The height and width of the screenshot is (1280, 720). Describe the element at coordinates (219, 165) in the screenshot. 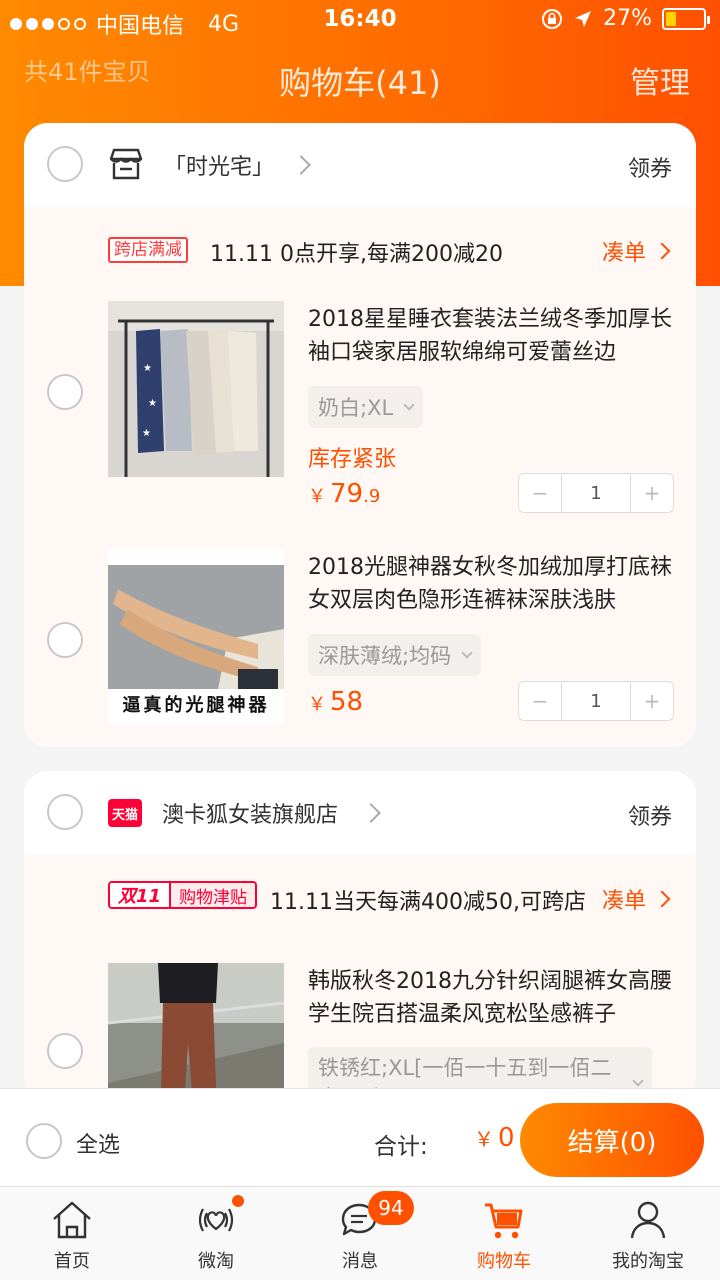

I see `shop-name: 「时光宅」` at that location.